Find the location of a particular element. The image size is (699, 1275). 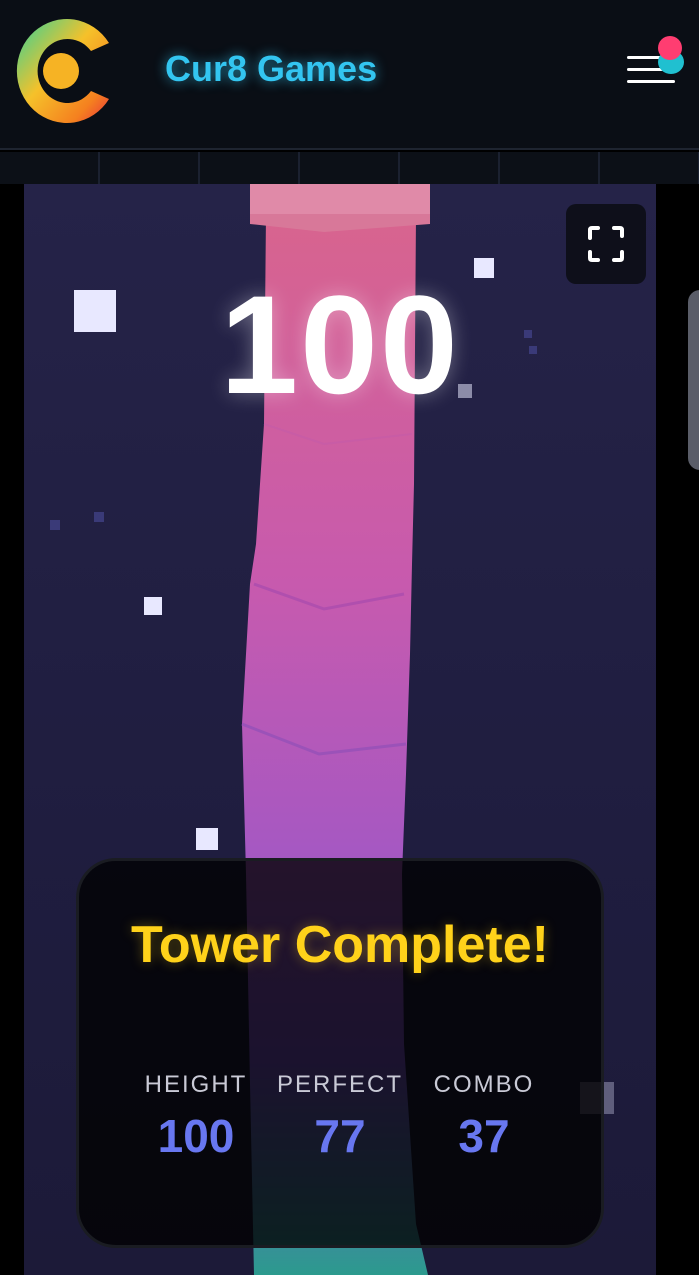

header-divider-strip is located at coordinates (349, 168).